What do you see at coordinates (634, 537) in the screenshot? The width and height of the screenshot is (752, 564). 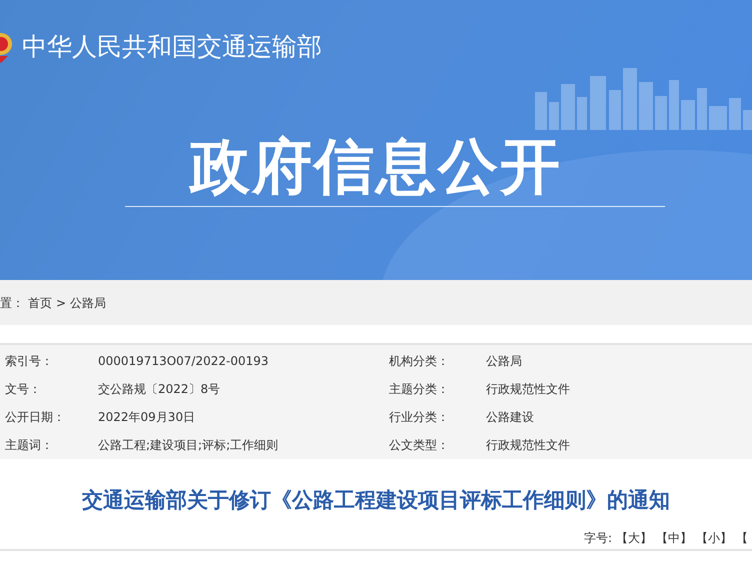 I see `font-size-link: 【大】` at bounding box center [634, 537].